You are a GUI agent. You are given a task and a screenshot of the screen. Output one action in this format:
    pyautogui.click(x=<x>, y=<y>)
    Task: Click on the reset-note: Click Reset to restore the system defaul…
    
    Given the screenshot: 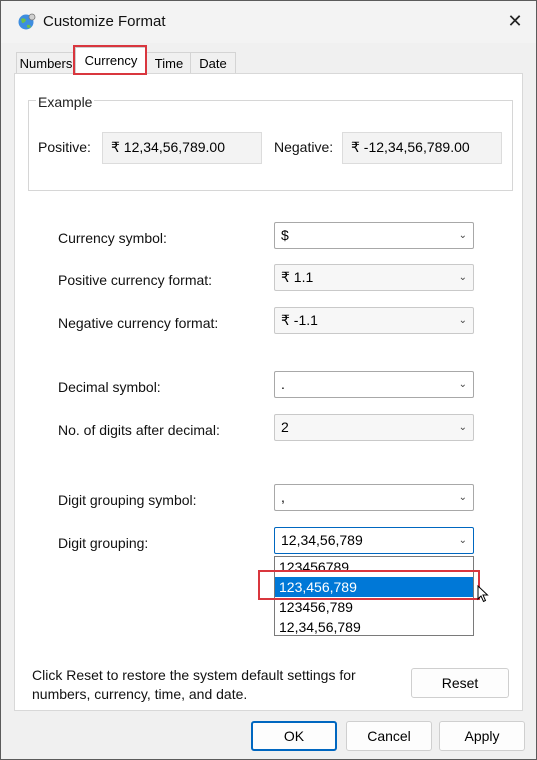 What is the action you would take?
    pyautogui.click(x=194, y=684)
    